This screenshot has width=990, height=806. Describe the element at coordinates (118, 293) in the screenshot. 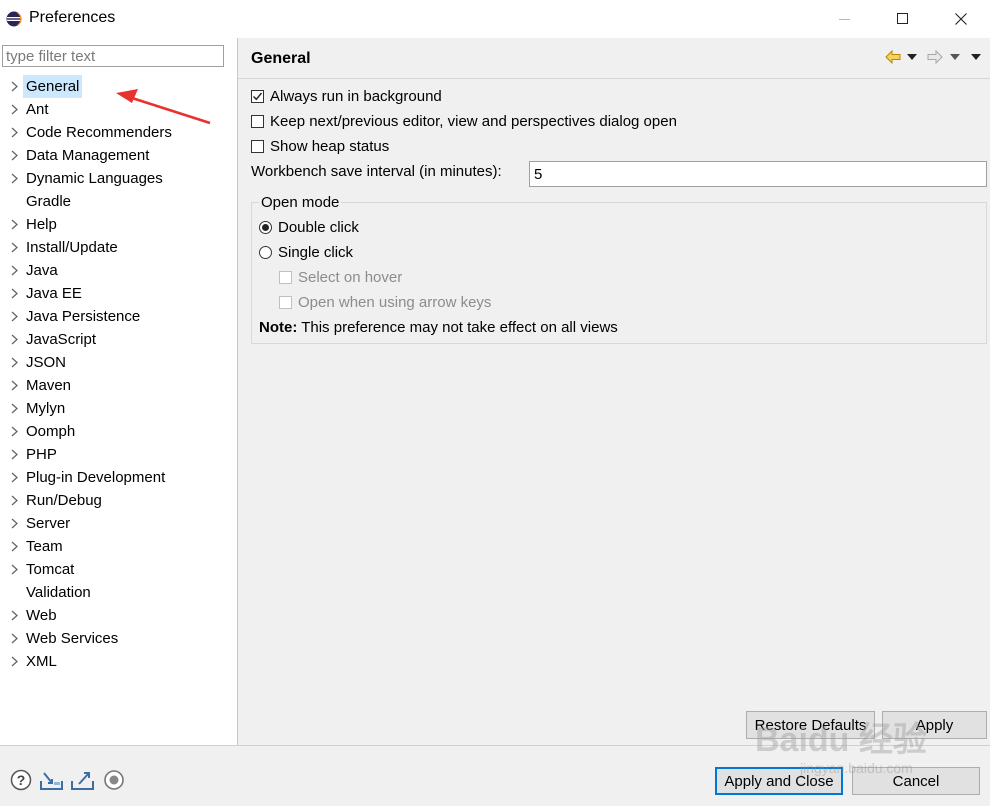

I see `tree-item: Java EE` at that location.